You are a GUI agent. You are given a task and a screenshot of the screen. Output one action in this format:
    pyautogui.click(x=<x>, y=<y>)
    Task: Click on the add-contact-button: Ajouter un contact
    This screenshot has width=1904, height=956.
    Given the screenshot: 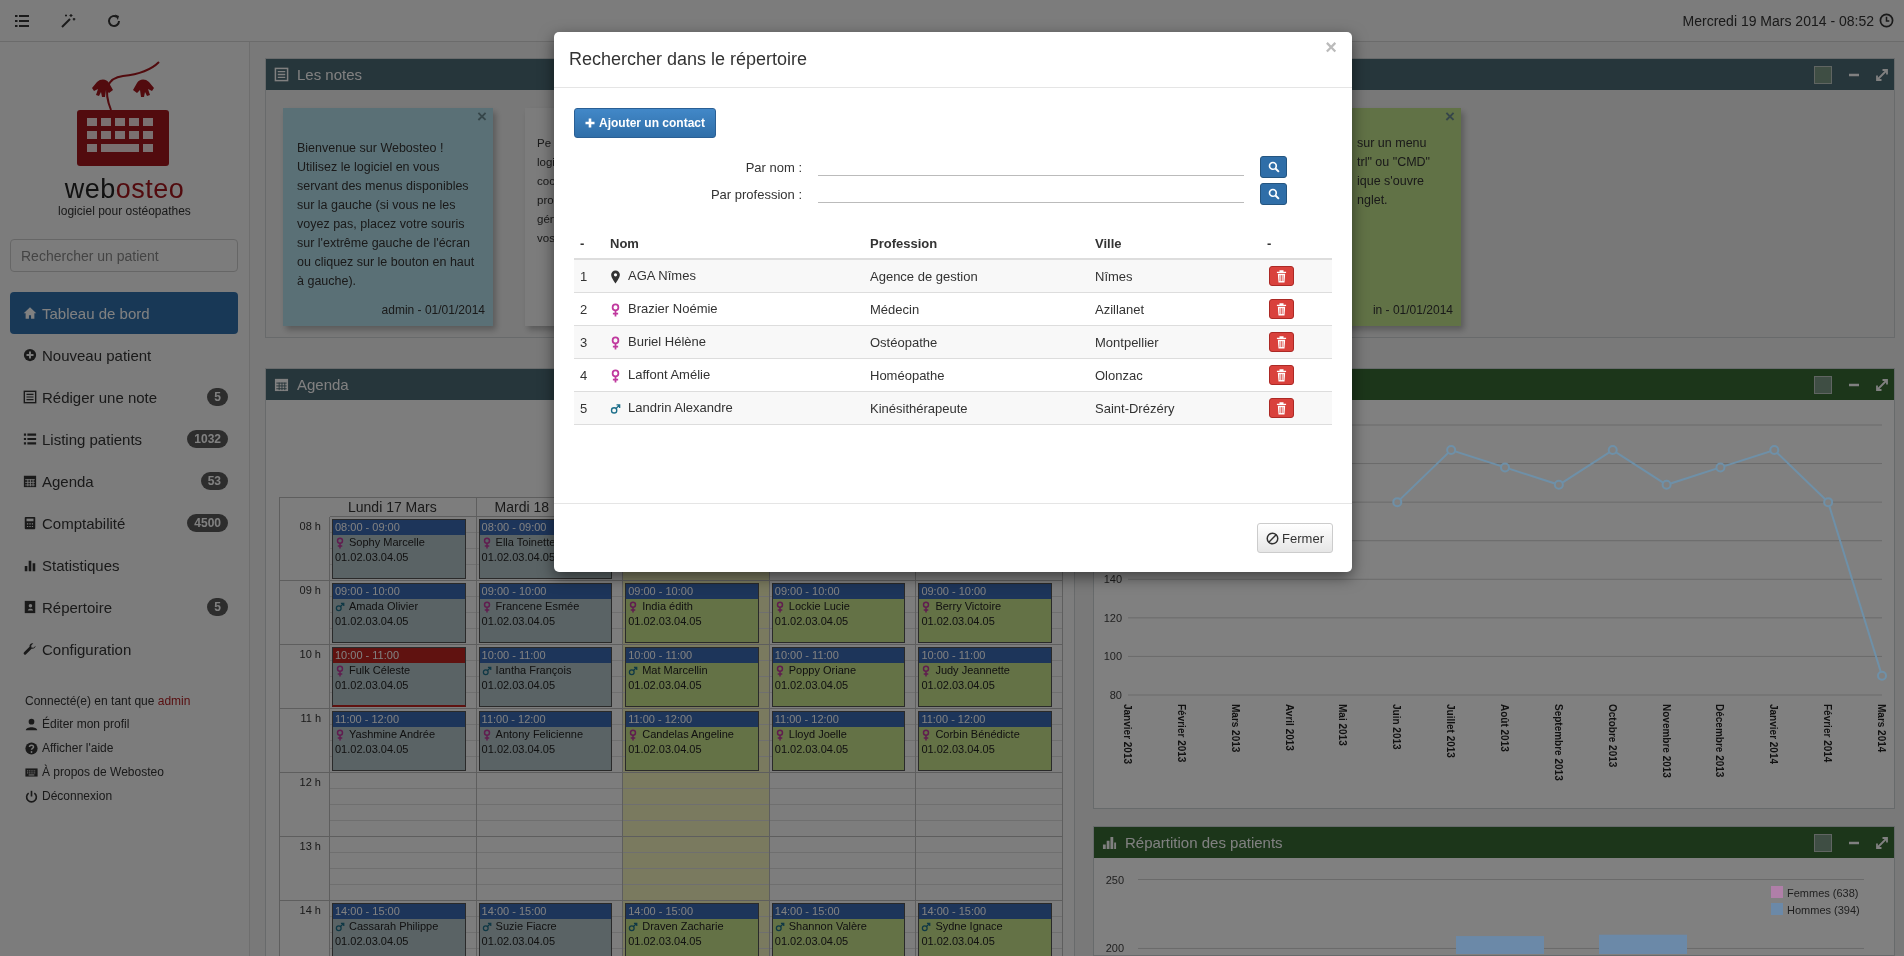 What is the action you would take?
    pyautogui.click(x=645, y=123)
    